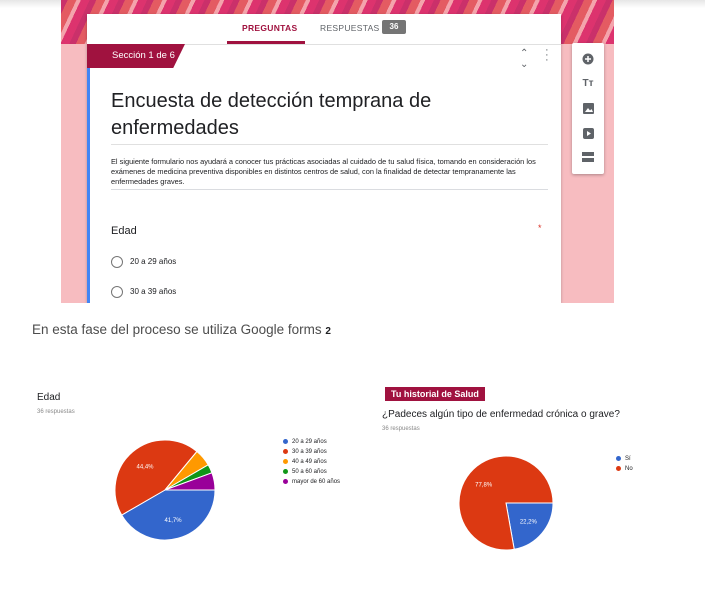 This screenshot has height=594, width=705. I want to click on collapse-section-icon: ⌃ ⌄, so click(524, 59).